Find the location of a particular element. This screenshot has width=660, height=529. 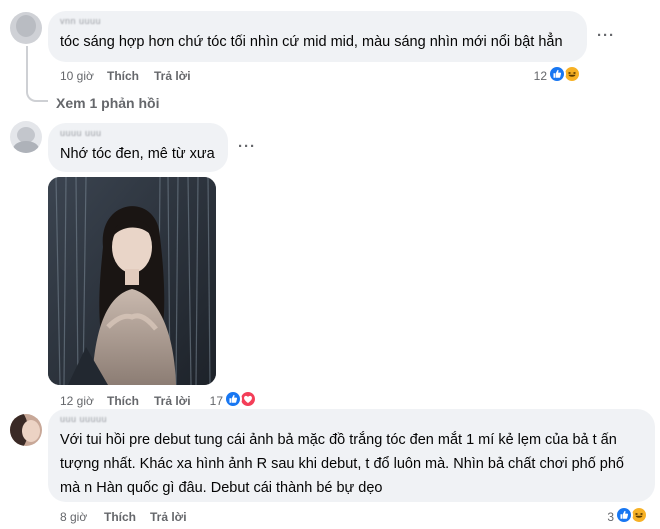

comment-time: 10 giờ is located at coordinates (77, 76).